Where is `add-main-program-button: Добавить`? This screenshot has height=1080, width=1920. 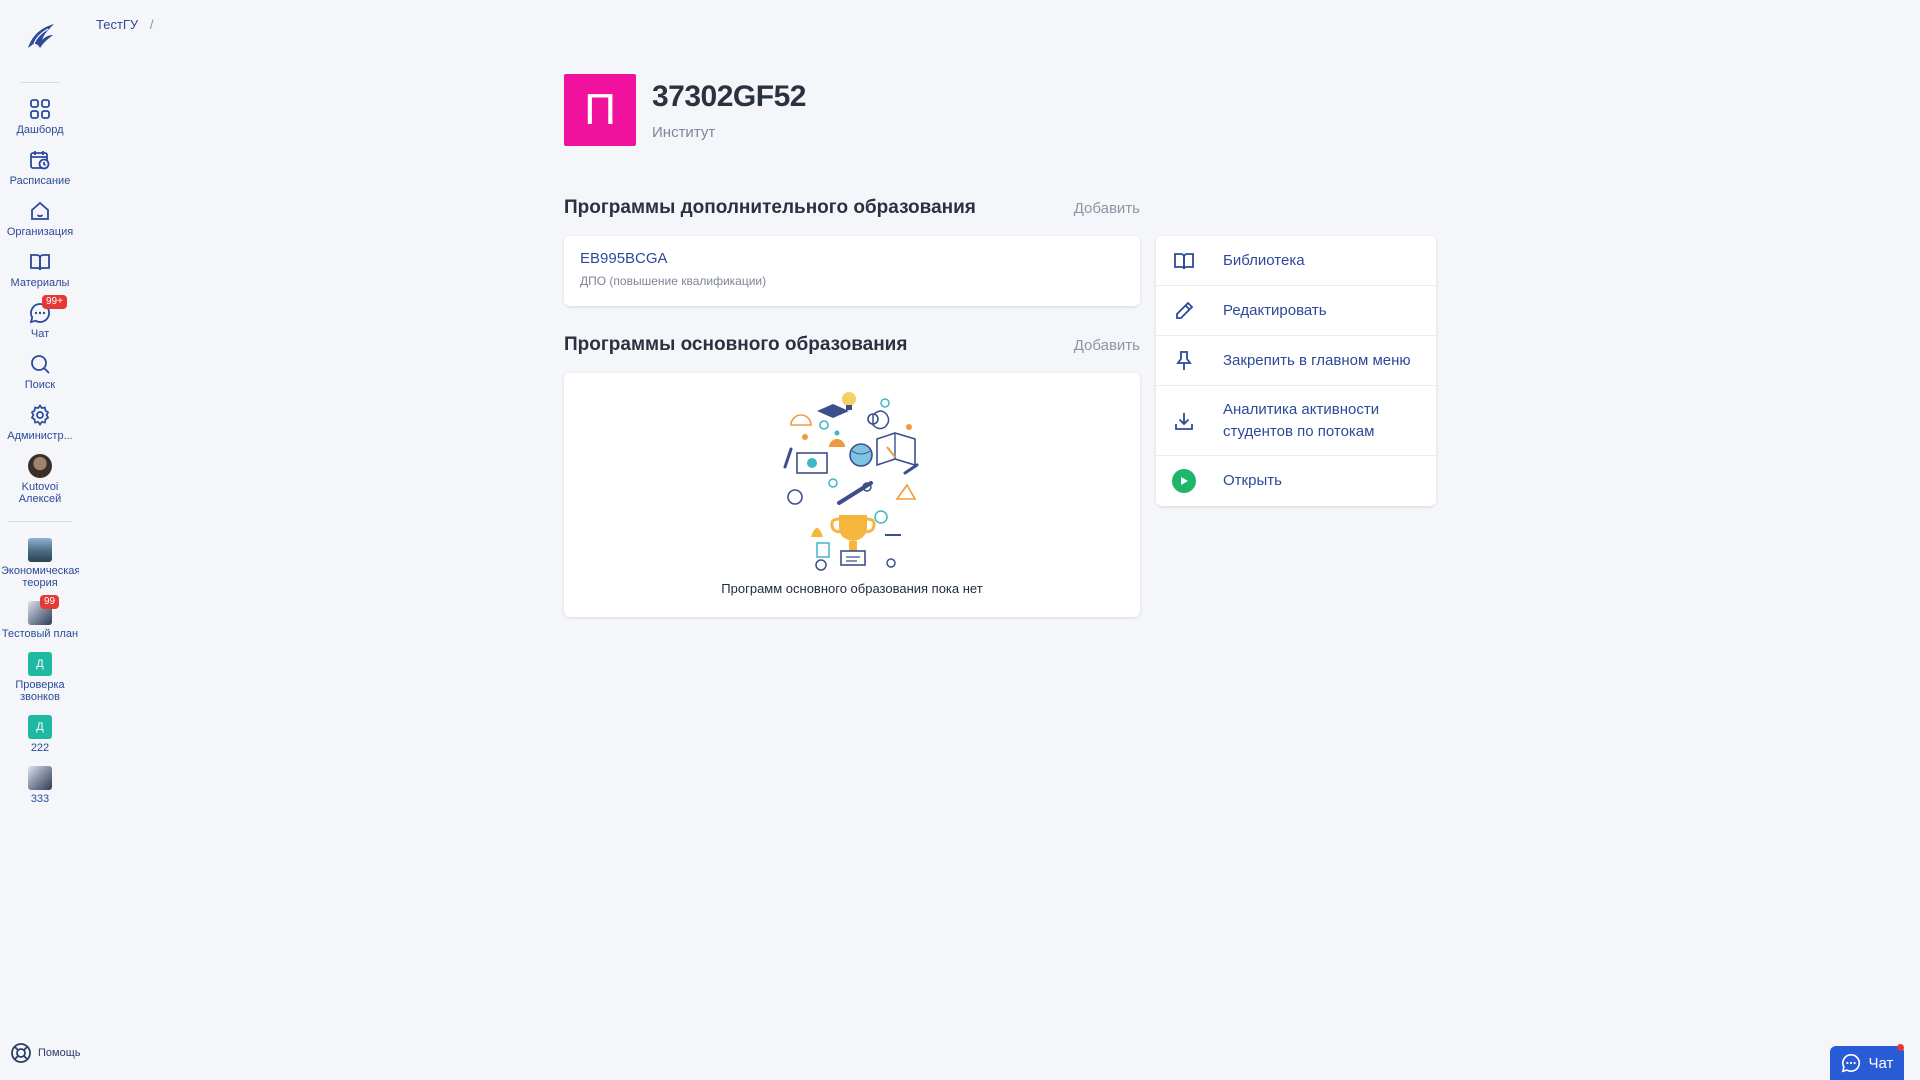 add-main-program-button: Добавить is located at coordinates (1107, 345).